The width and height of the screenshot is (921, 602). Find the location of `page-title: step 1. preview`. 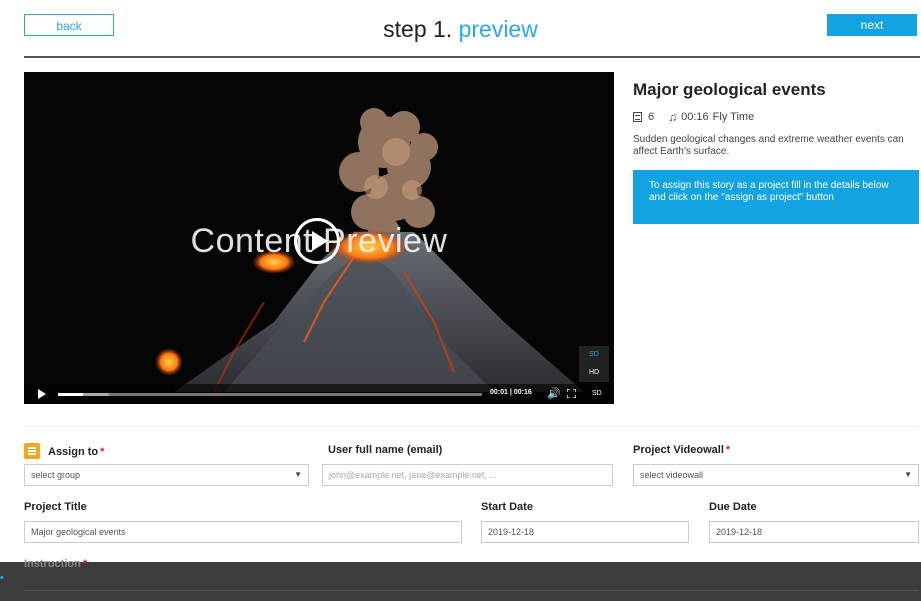

page-title: step 1. preview is located at coordinates (460, 29).